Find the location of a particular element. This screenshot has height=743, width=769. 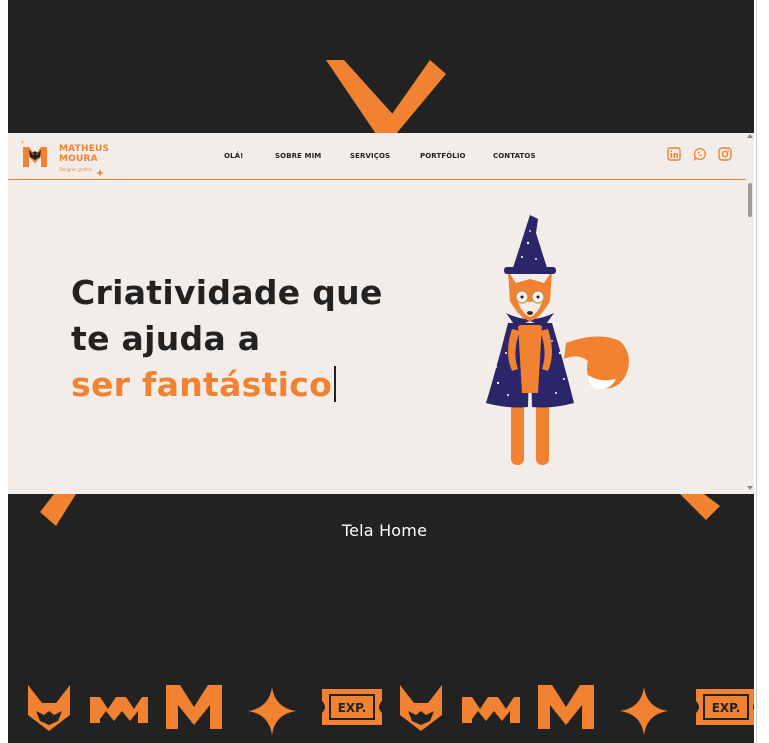

hero-line-3-text: ser fantástico is located at coordinates (202, 384).